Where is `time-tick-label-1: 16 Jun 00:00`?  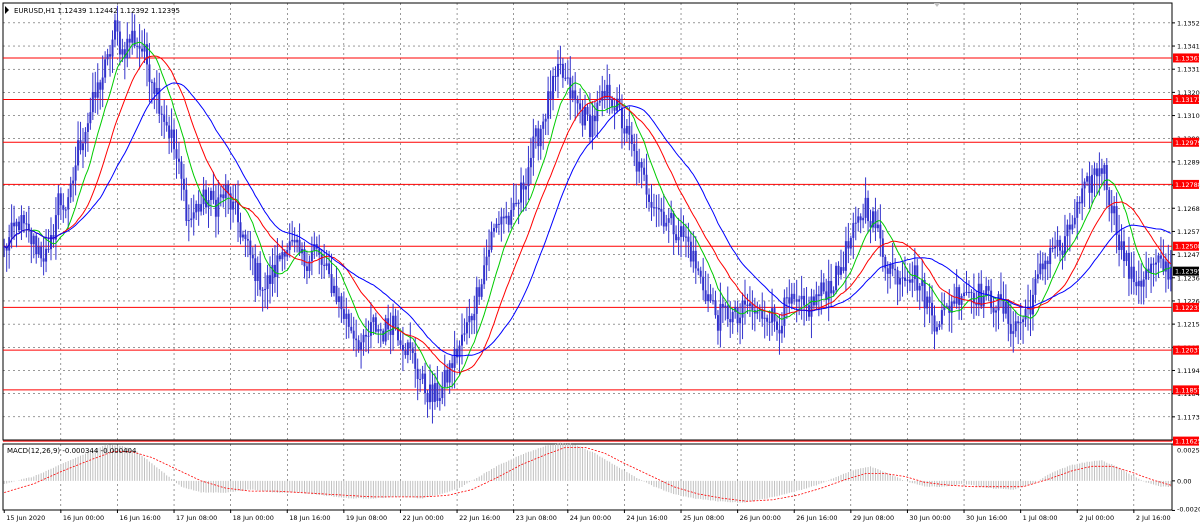 time-tick-label-1: 16 Jun 00:00 is located at coordinates (83, 518).